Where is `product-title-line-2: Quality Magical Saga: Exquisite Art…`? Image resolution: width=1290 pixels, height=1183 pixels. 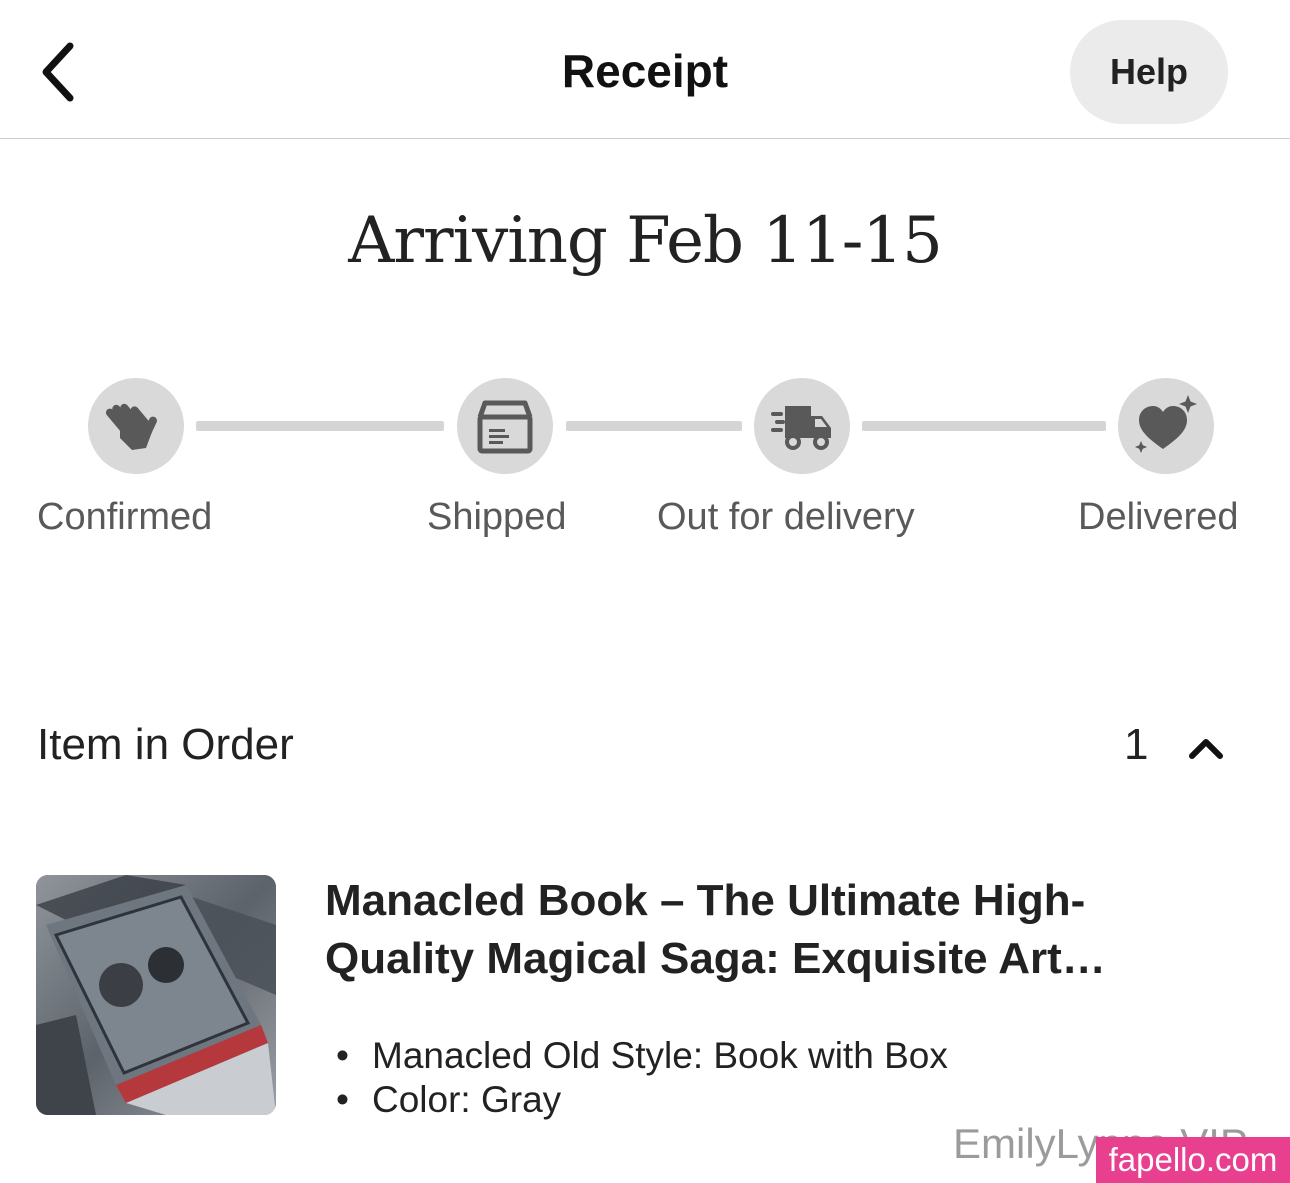
product-title-line-2: Quality Magical Saga: Exquisite Art… is located at coordinates (715, 958).